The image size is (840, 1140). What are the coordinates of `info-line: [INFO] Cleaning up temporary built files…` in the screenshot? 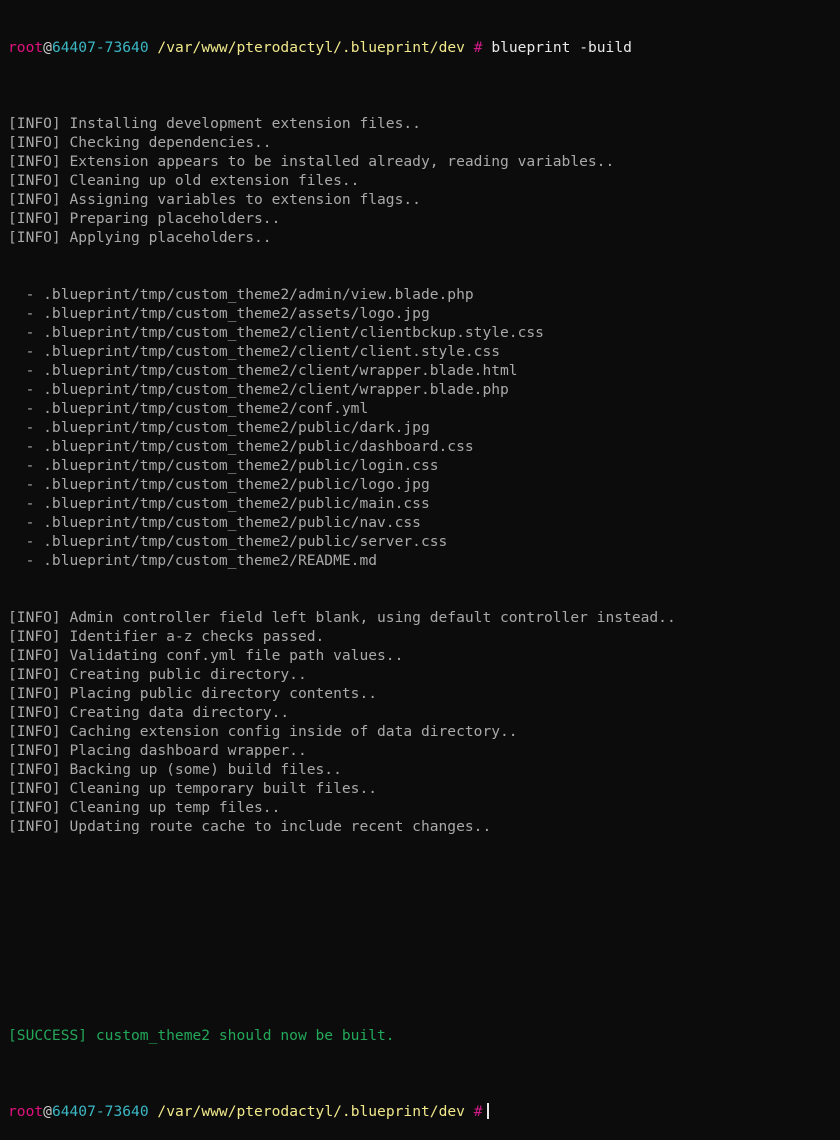 It's located at (193, 788).